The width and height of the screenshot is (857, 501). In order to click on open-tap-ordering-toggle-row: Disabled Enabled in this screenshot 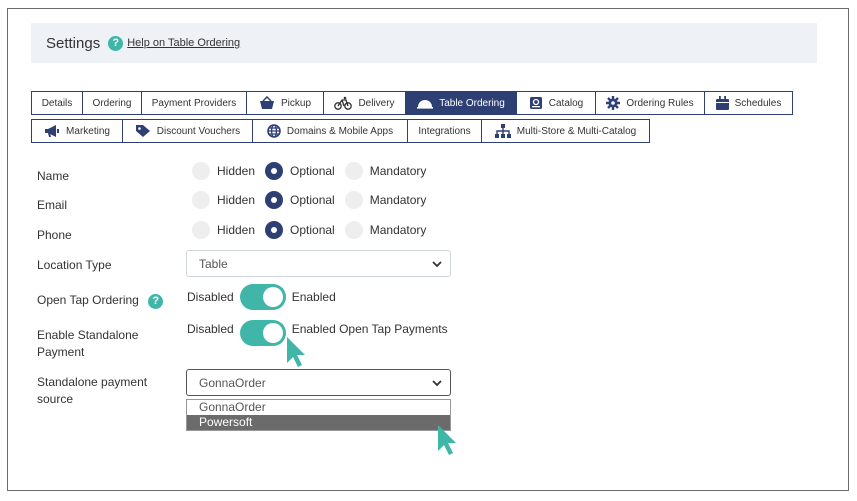, I will do `click(261, 297)`.